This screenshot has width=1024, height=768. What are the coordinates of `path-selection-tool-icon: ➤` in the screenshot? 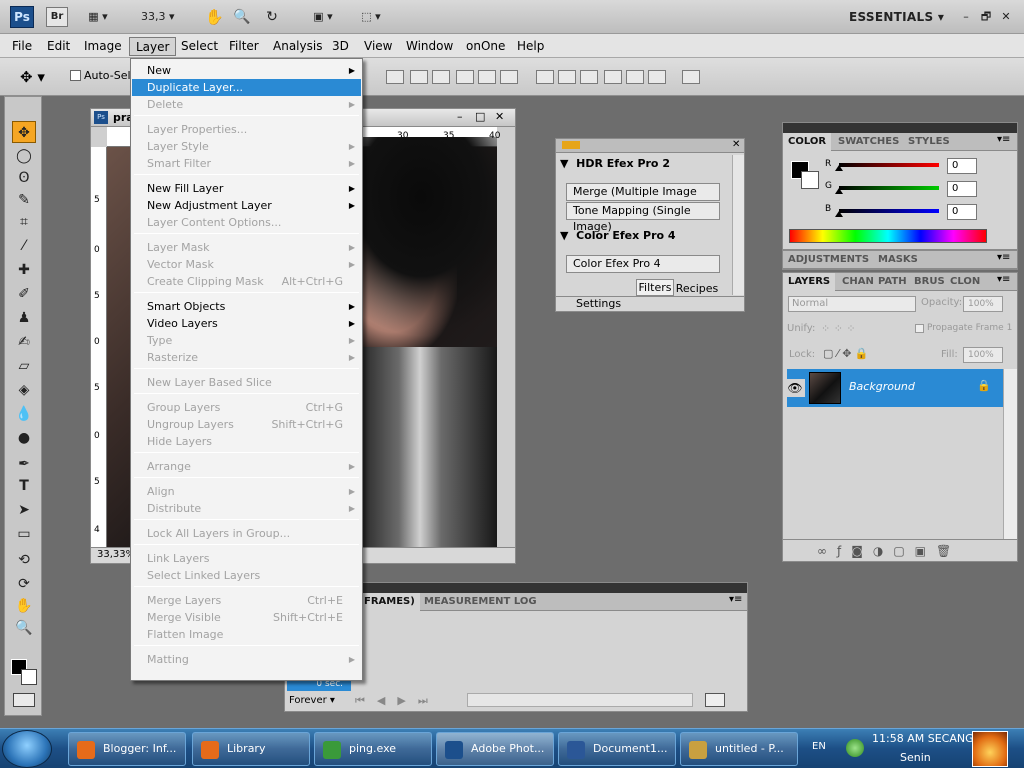 It's located at (24, 510).